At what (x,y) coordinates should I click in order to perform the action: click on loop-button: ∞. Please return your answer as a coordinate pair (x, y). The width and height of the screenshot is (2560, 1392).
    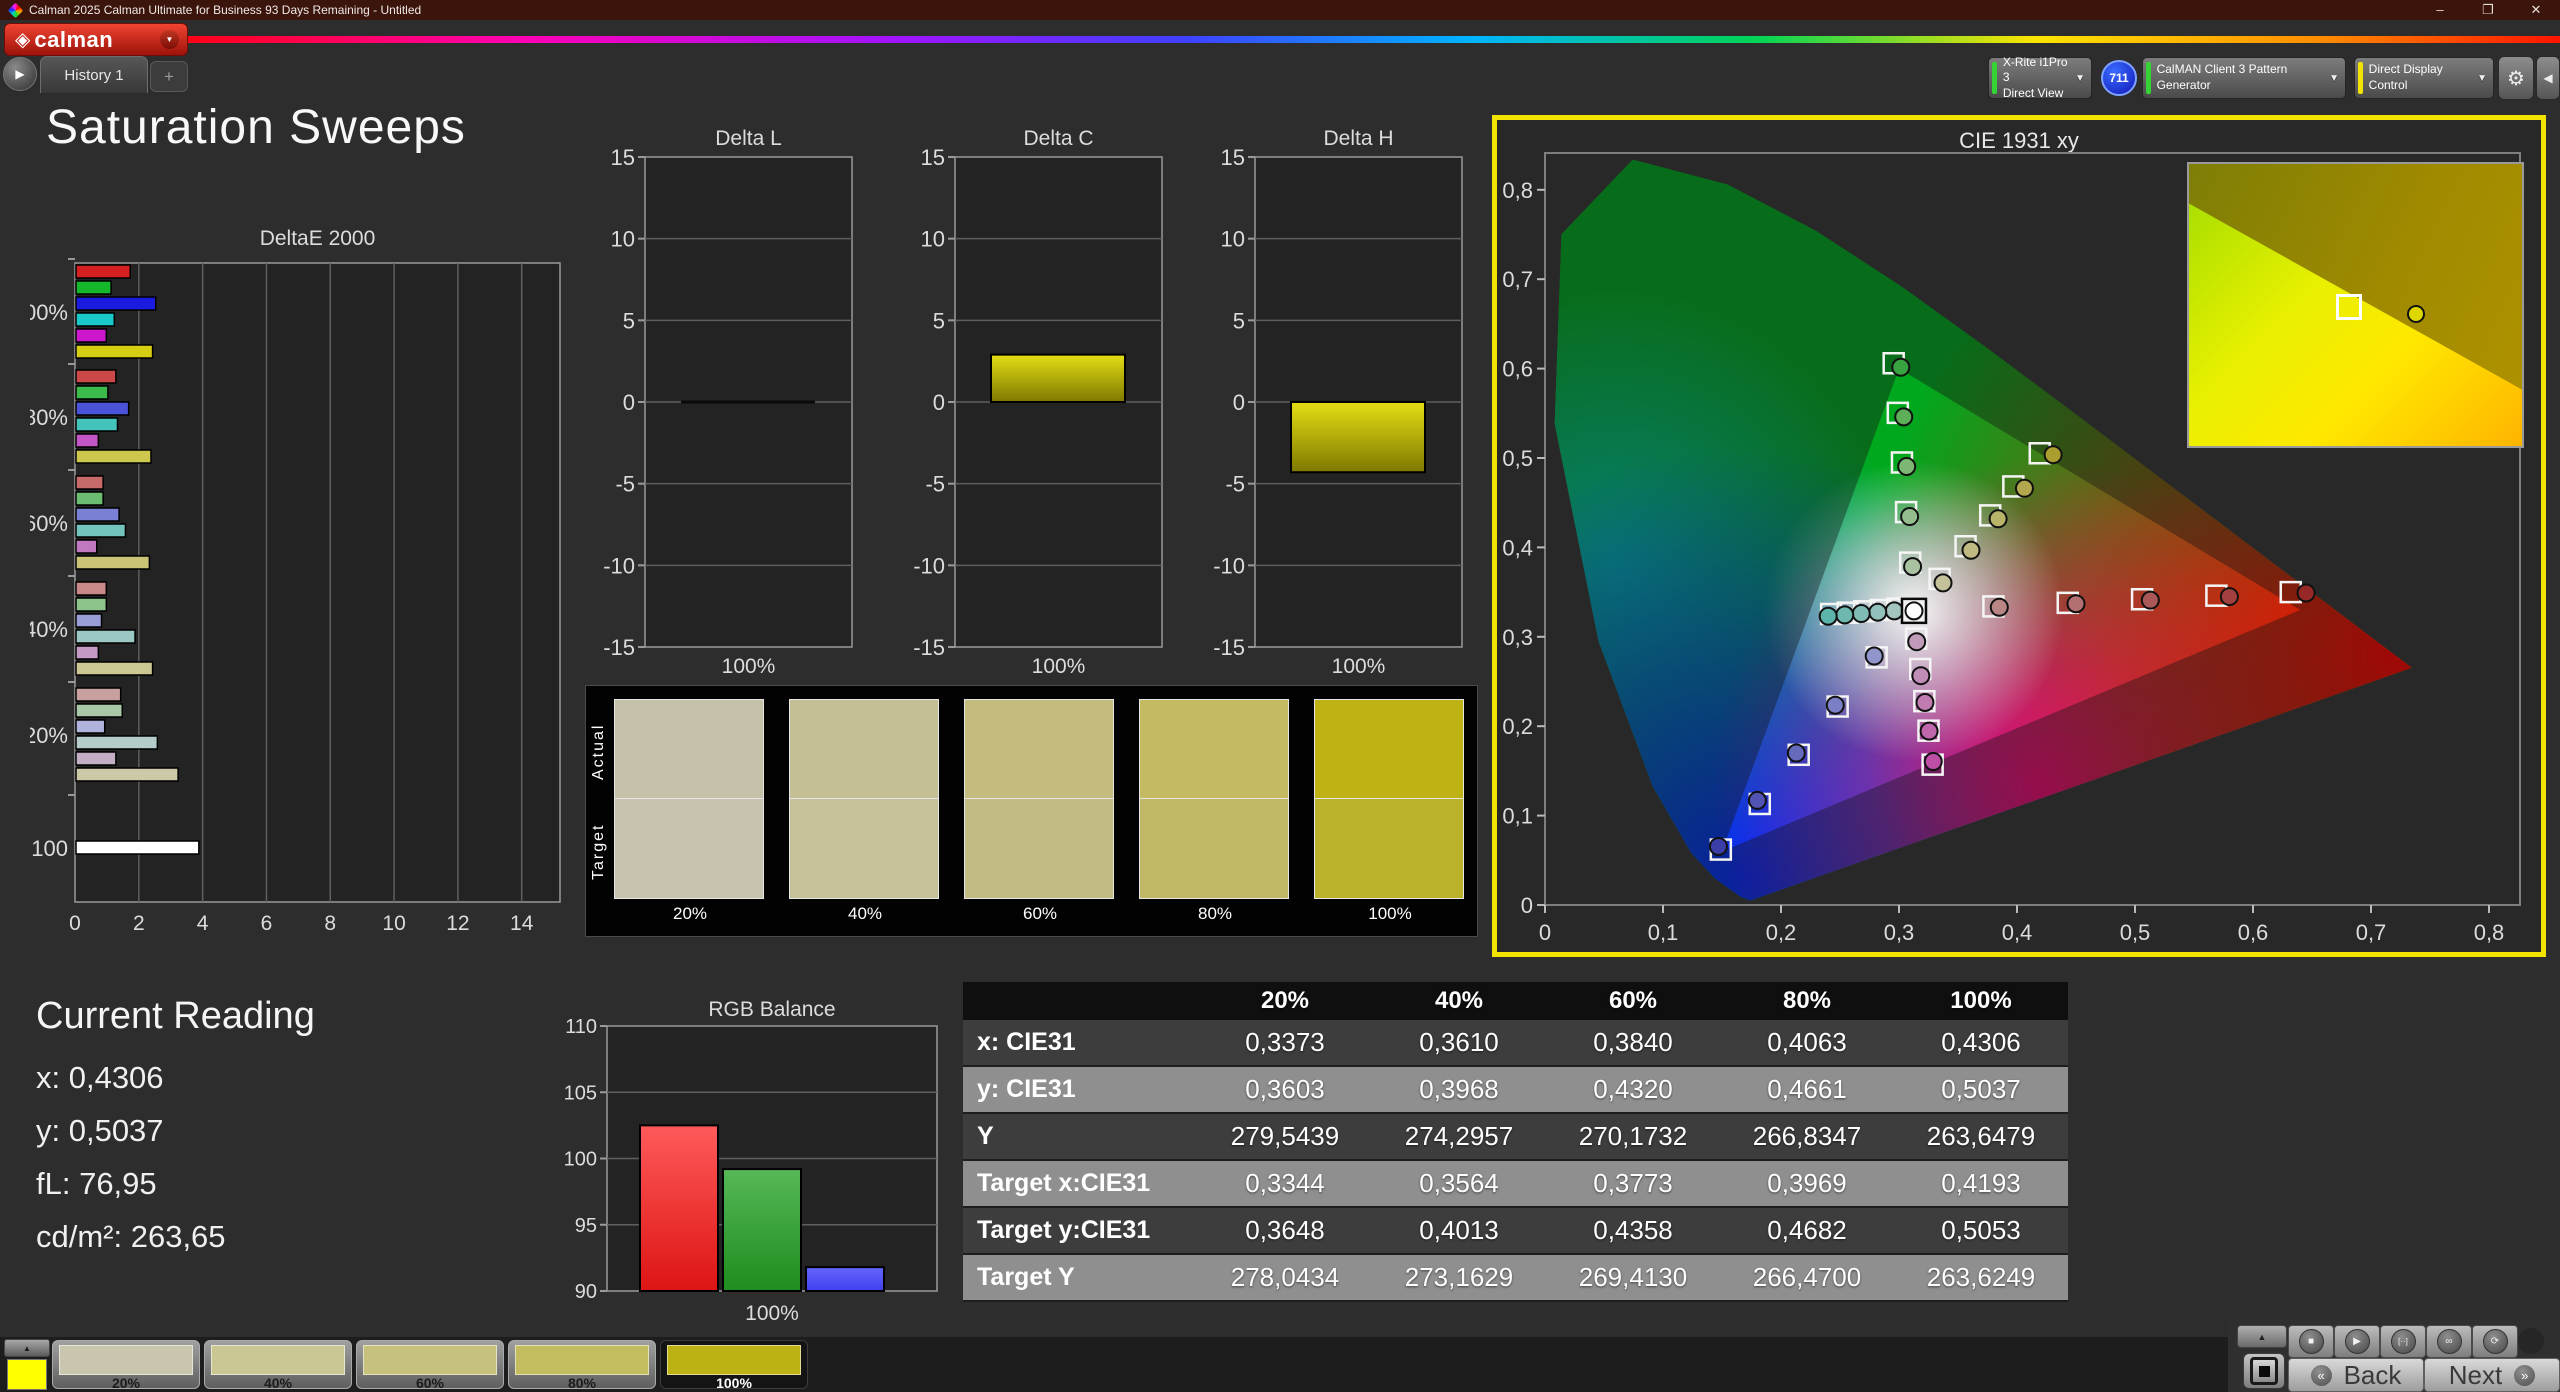
    Looking at the image, I should click on (2449, 1341).